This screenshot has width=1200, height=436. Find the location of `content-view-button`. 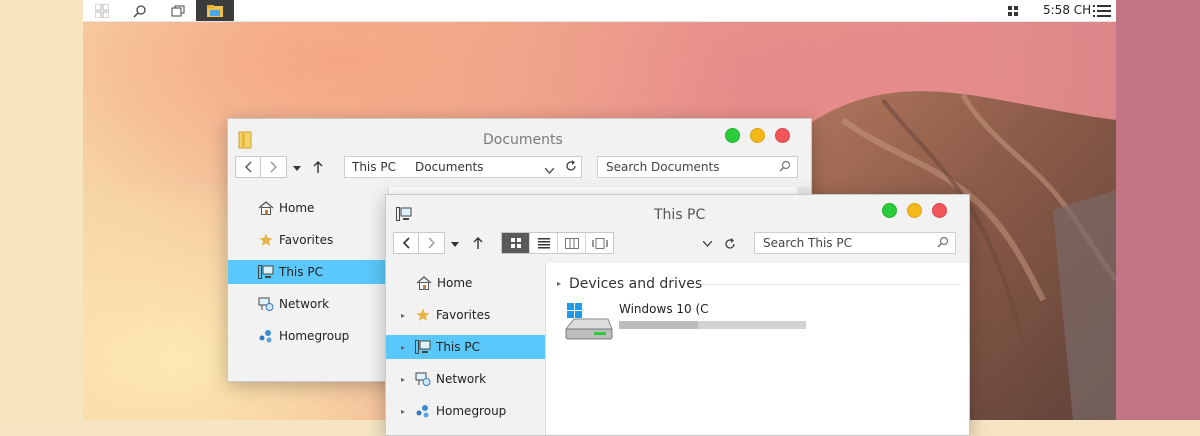

content-view-button is located at coordinates (599, 243).